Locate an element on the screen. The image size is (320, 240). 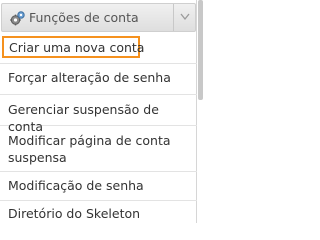
menu-item-label: Modificar página de conta suspensa is located at coordinates (89, 149).